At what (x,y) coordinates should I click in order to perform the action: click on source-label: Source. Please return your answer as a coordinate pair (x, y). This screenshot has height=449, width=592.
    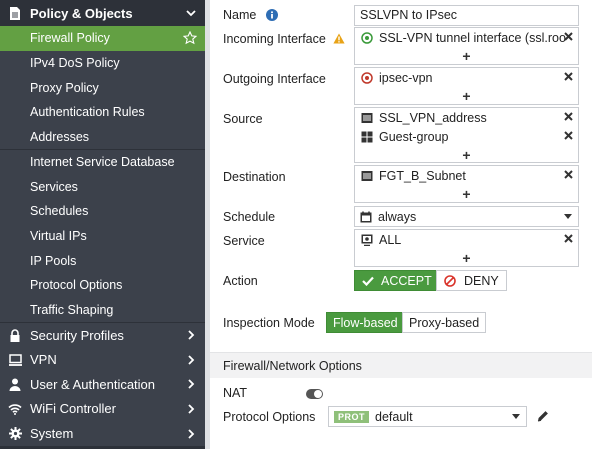
    Looking at the image, I should click on (243, 119).